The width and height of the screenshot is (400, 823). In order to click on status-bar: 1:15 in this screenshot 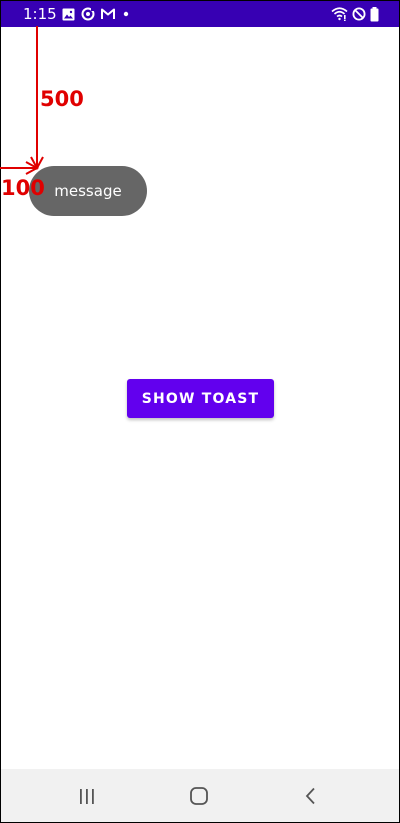, I will do `click(200, 14)`.